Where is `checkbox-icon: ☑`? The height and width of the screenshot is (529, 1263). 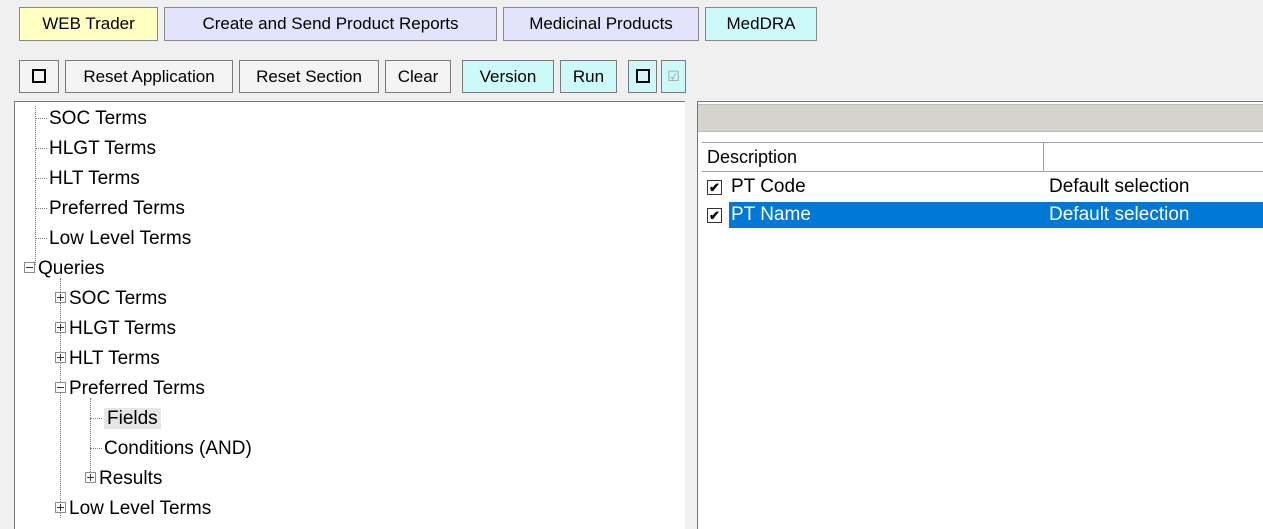 checkbox-icon: ☑ is located at coordinates (673, 76).